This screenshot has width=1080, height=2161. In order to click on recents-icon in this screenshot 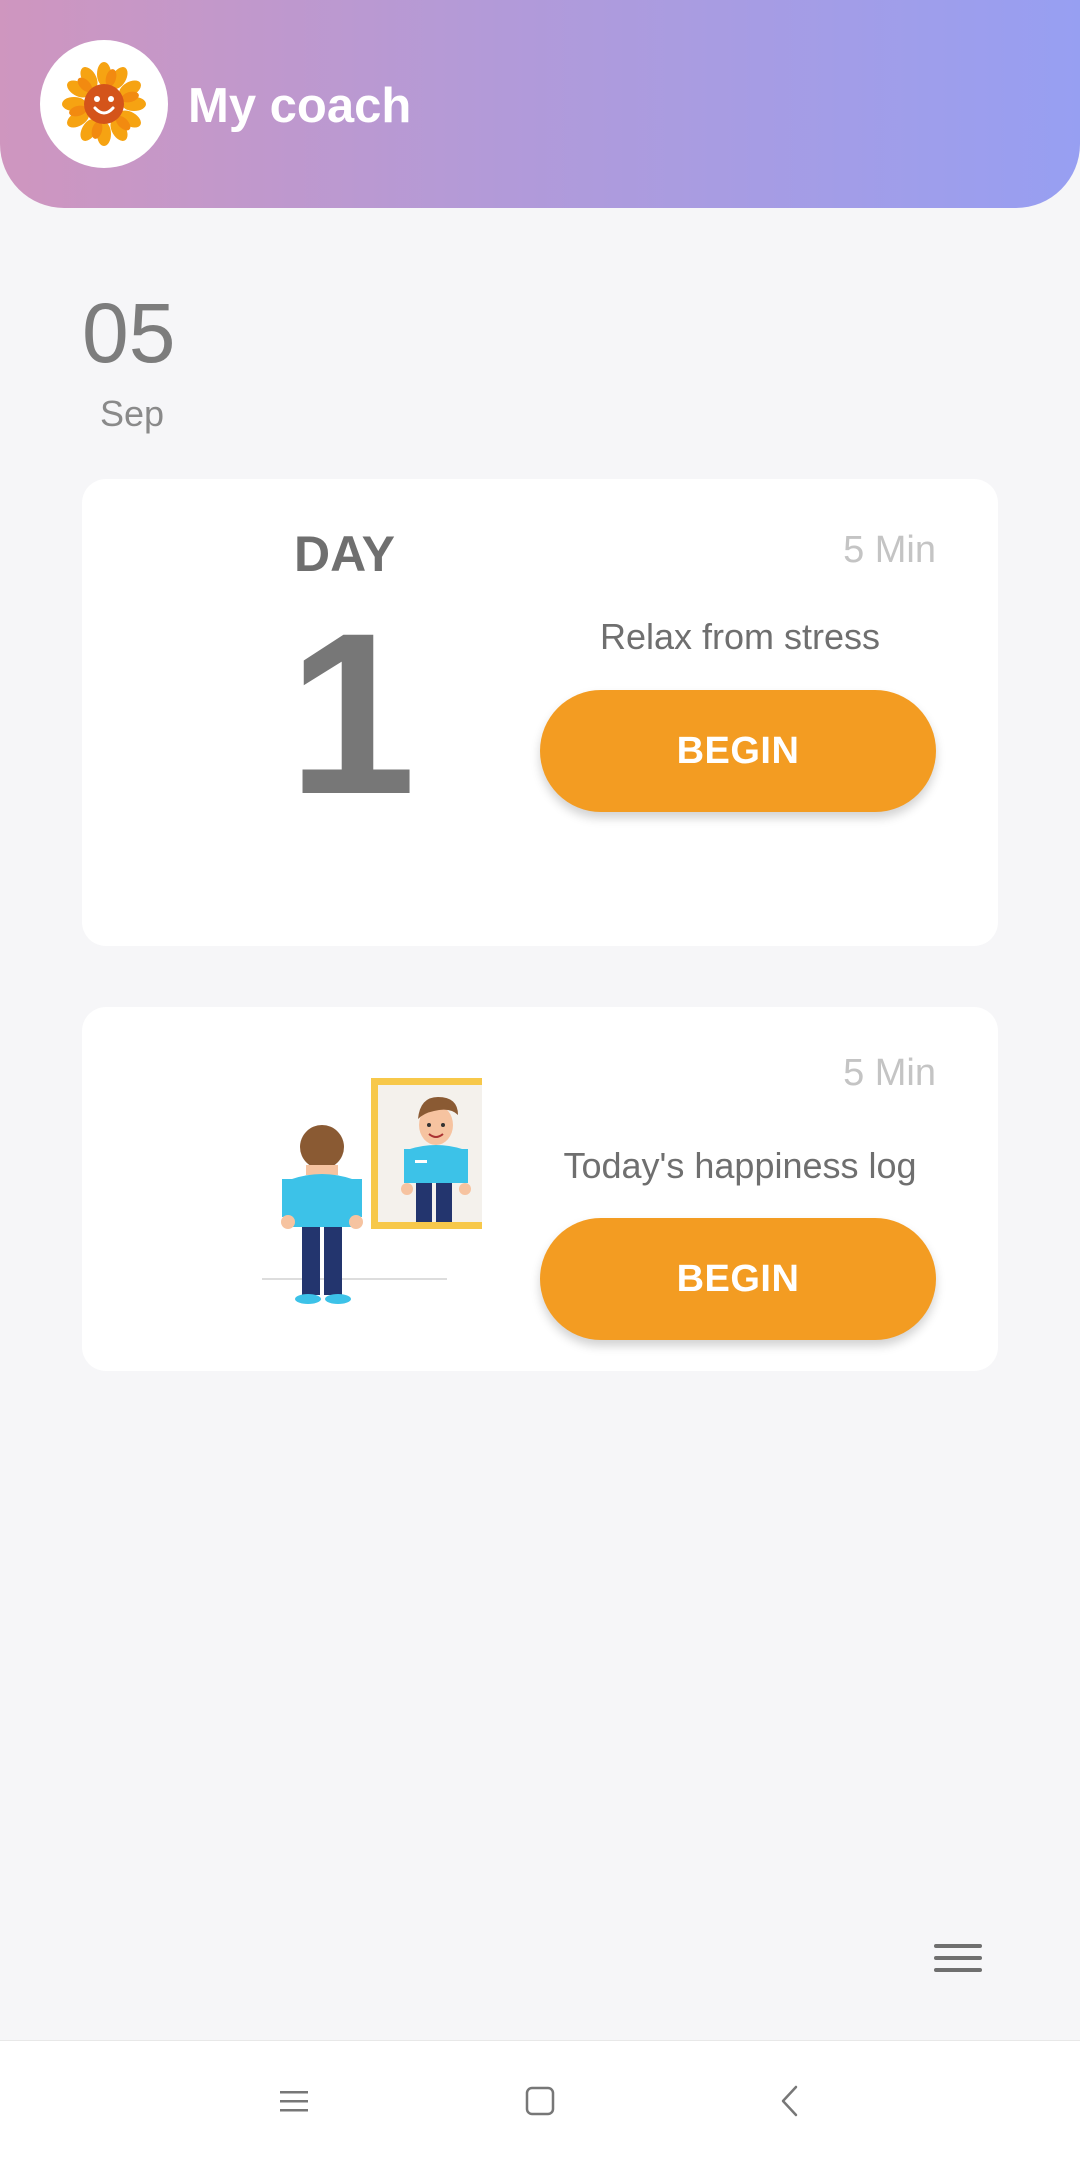, I will do `click(294, 2101)`.